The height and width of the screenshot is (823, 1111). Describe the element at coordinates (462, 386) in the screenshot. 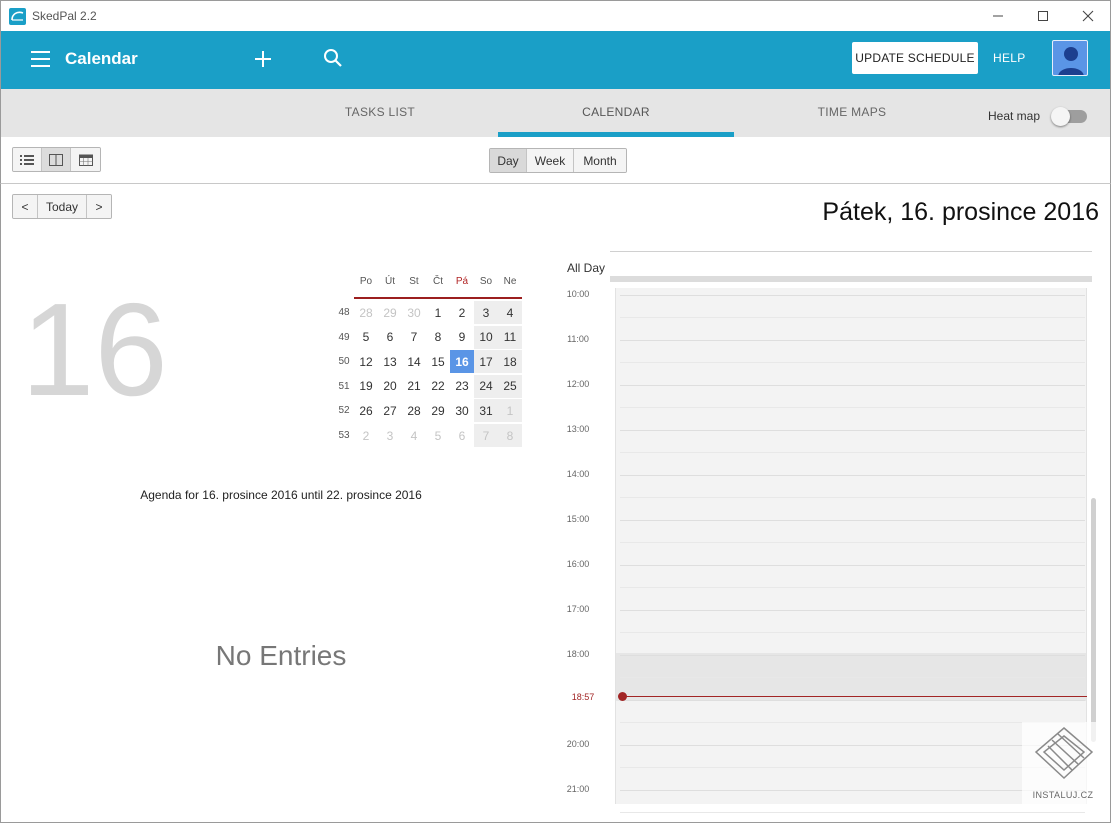

I see `mini-calendar-day: 23` at that location.